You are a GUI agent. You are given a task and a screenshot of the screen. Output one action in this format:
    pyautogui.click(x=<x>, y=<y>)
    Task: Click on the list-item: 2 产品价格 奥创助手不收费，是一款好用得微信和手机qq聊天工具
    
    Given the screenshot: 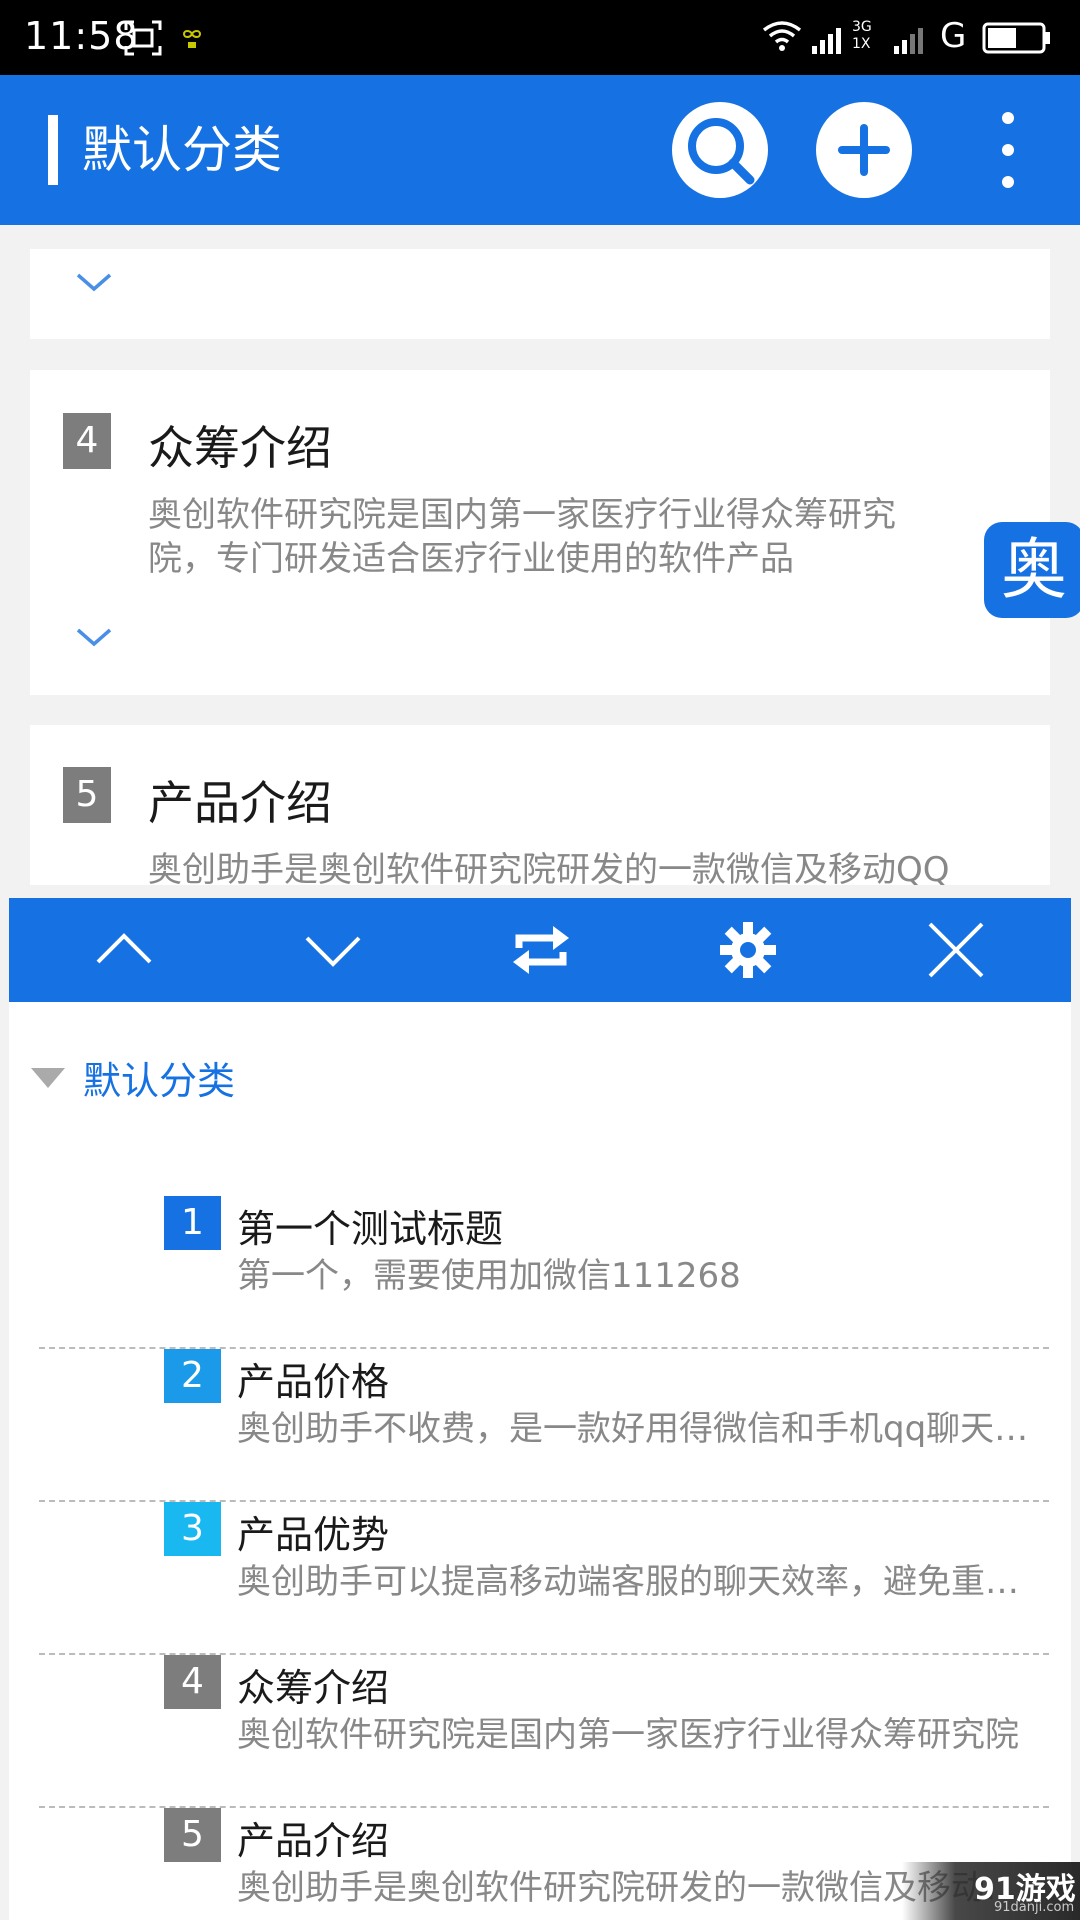 What is the action you would take?
    pyautogui.click(x=544, y=1425)
    